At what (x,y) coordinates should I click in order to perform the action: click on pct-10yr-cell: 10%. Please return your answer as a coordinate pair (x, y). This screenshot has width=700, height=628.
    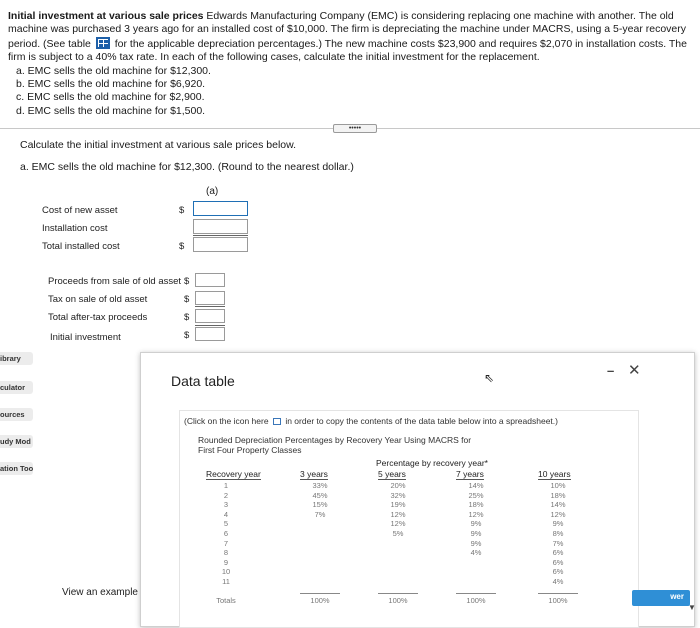
    Looking at the image, I should click on (558, 485).